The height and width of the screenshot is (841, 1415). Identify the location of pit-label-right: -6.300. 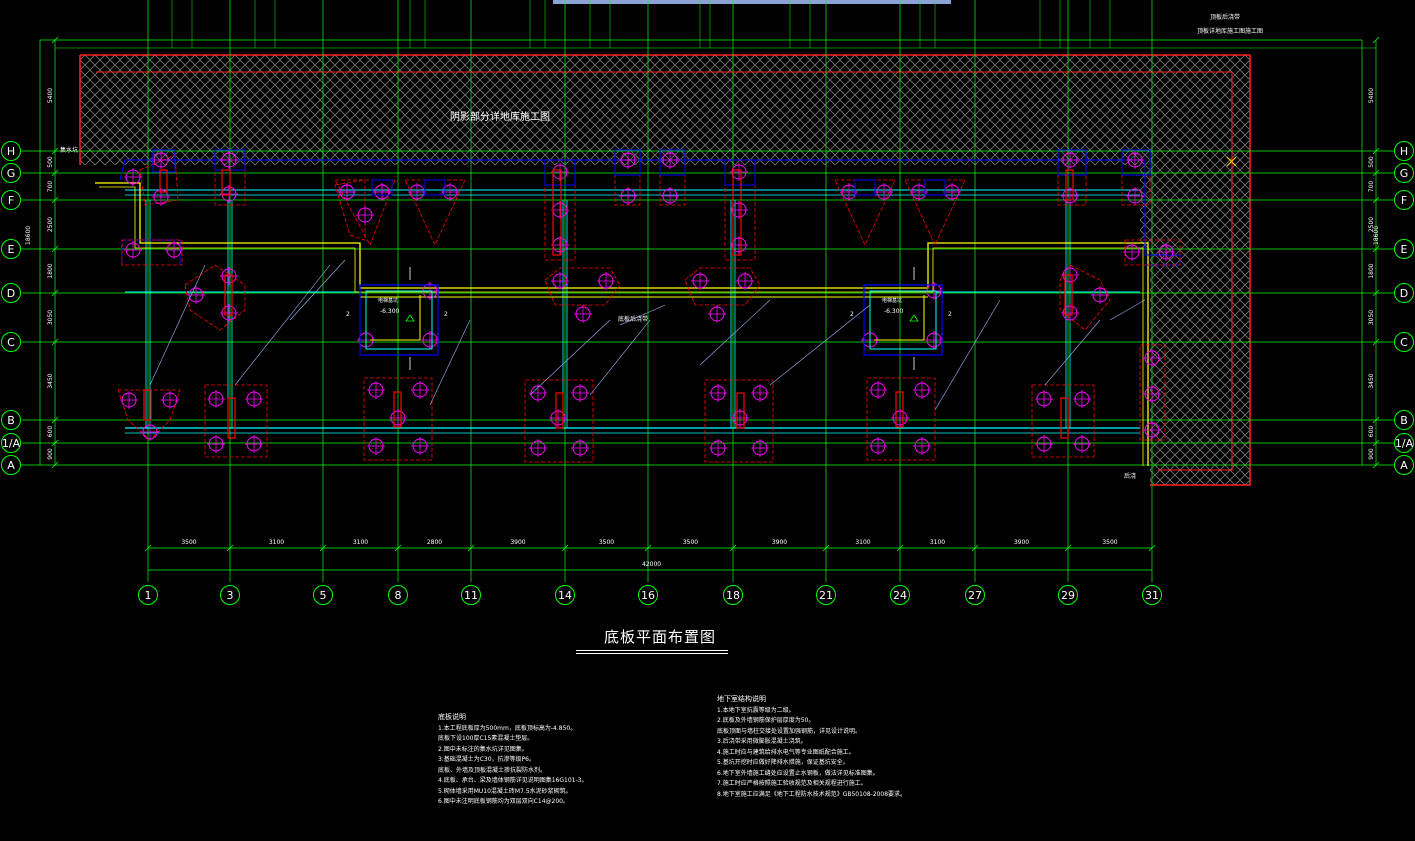
(894, 311).